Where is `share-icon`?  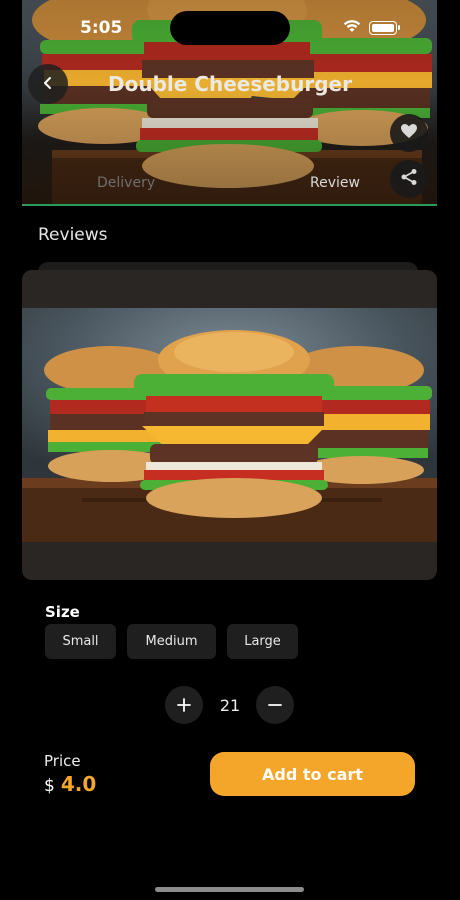
share-icon is located at coordinates (409, 179).